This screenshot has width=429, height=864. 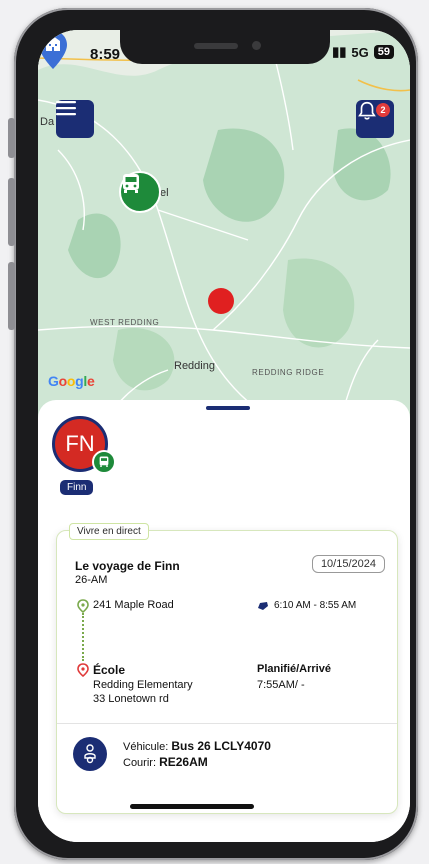 What do you see at coordinates (83, 606) in the screenshot?
I see `pickup-pin-icon` at bounding box center [83, 606].